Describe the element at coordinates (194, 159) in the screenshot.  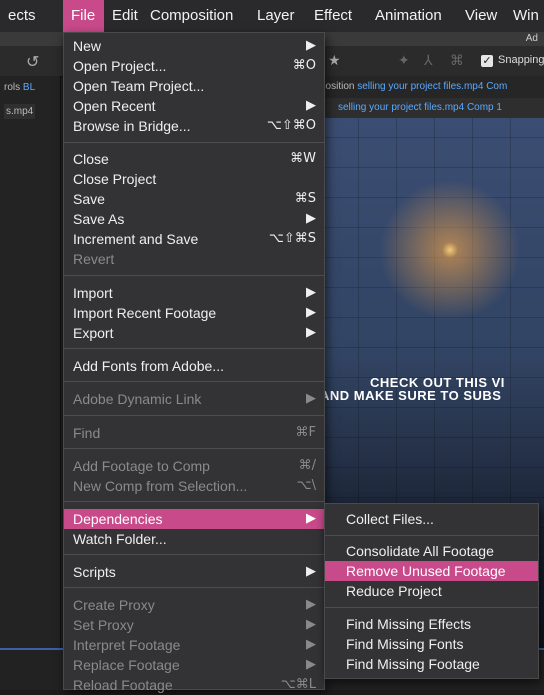
I see `menu-item-close: Close ⌘W` at that location.